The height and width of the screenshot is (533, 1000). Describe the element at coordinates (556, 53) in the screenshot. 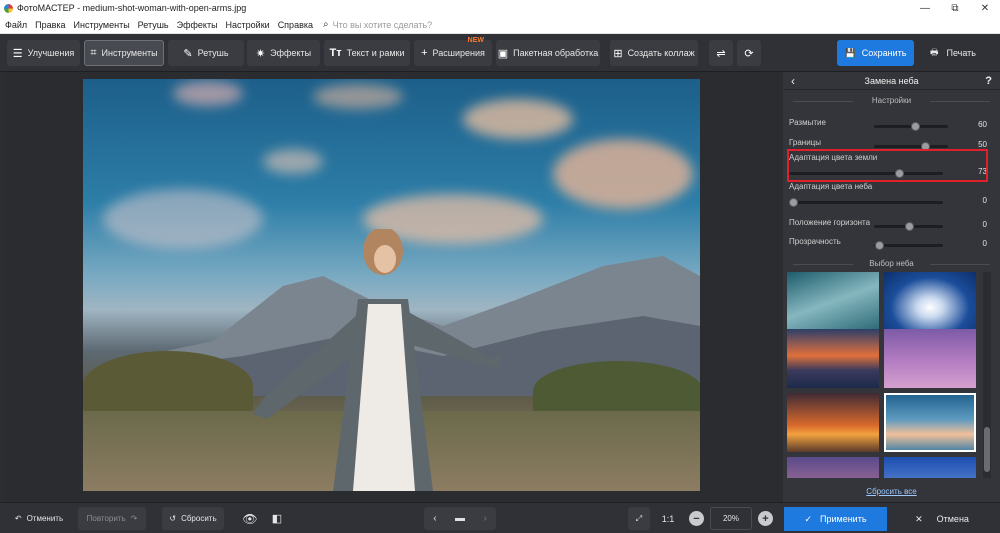

I see `tab-label: Пакетная обработка` at that location.